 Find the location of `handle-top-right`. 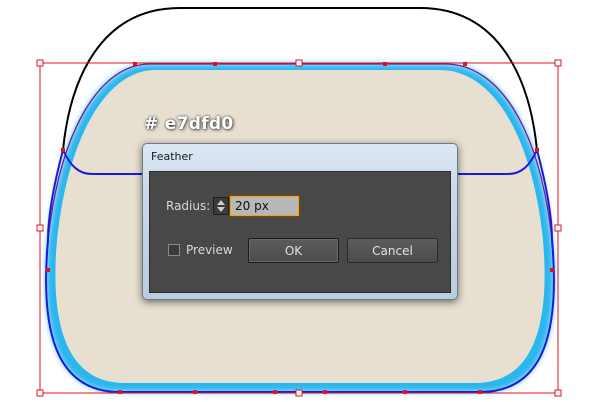

handle-top-right is located at coordinates (558, 63).